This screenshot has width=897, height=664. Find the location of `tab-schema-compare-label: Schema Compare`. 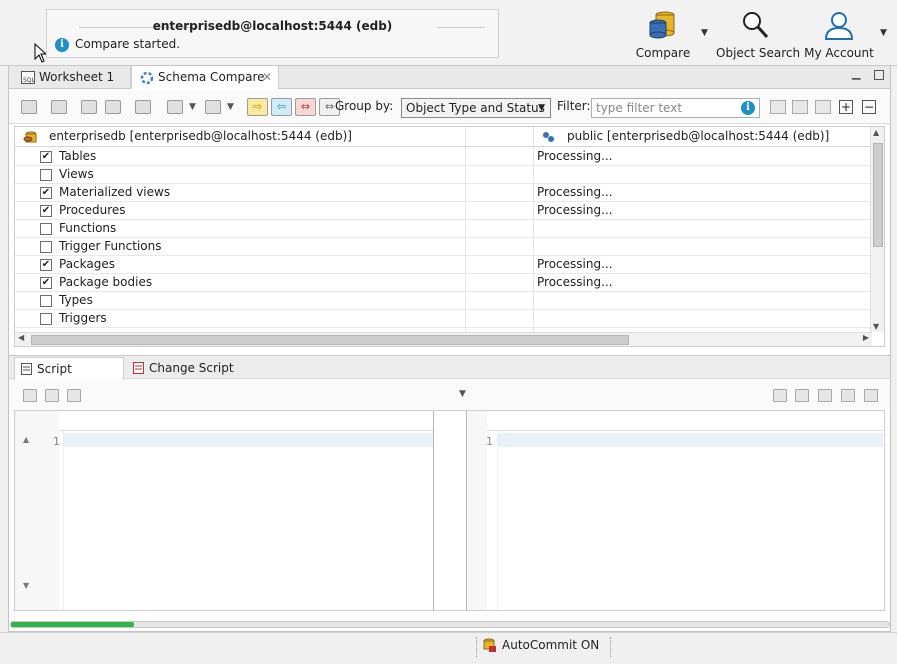

tab-schema-compare-label: Schema Compare is located at coordinates (211, 77).